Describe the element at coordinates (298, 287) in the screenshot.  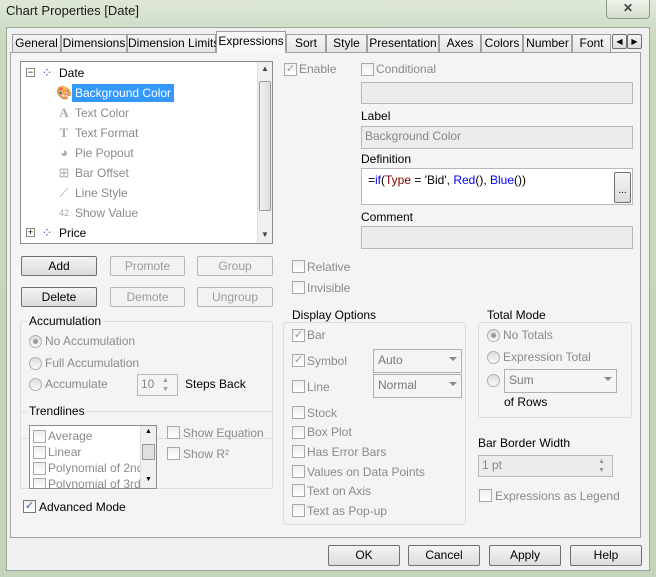
I see `invisible-checkbox` at that location.